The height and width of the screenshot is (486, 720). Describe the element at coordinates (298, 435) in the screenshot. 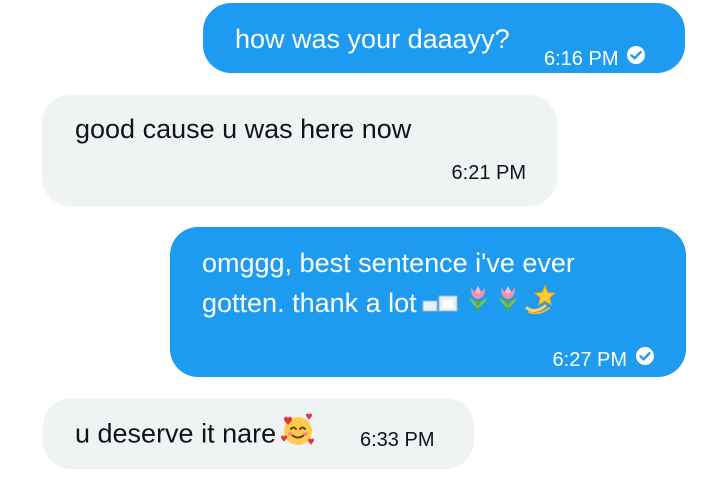

I see `smiling-face-with-hearts-emoji` at that location.